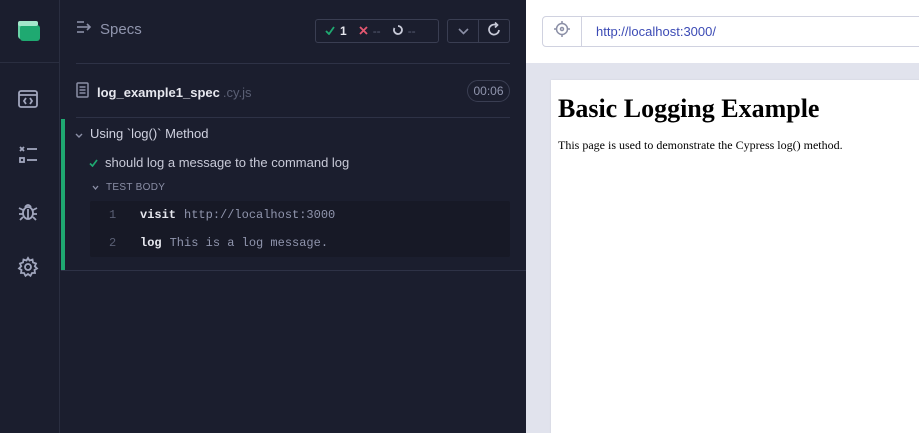 Image resolution: width=919 pixels, height=433 pixels. I want to click on spec-divider, so click(293, 117).